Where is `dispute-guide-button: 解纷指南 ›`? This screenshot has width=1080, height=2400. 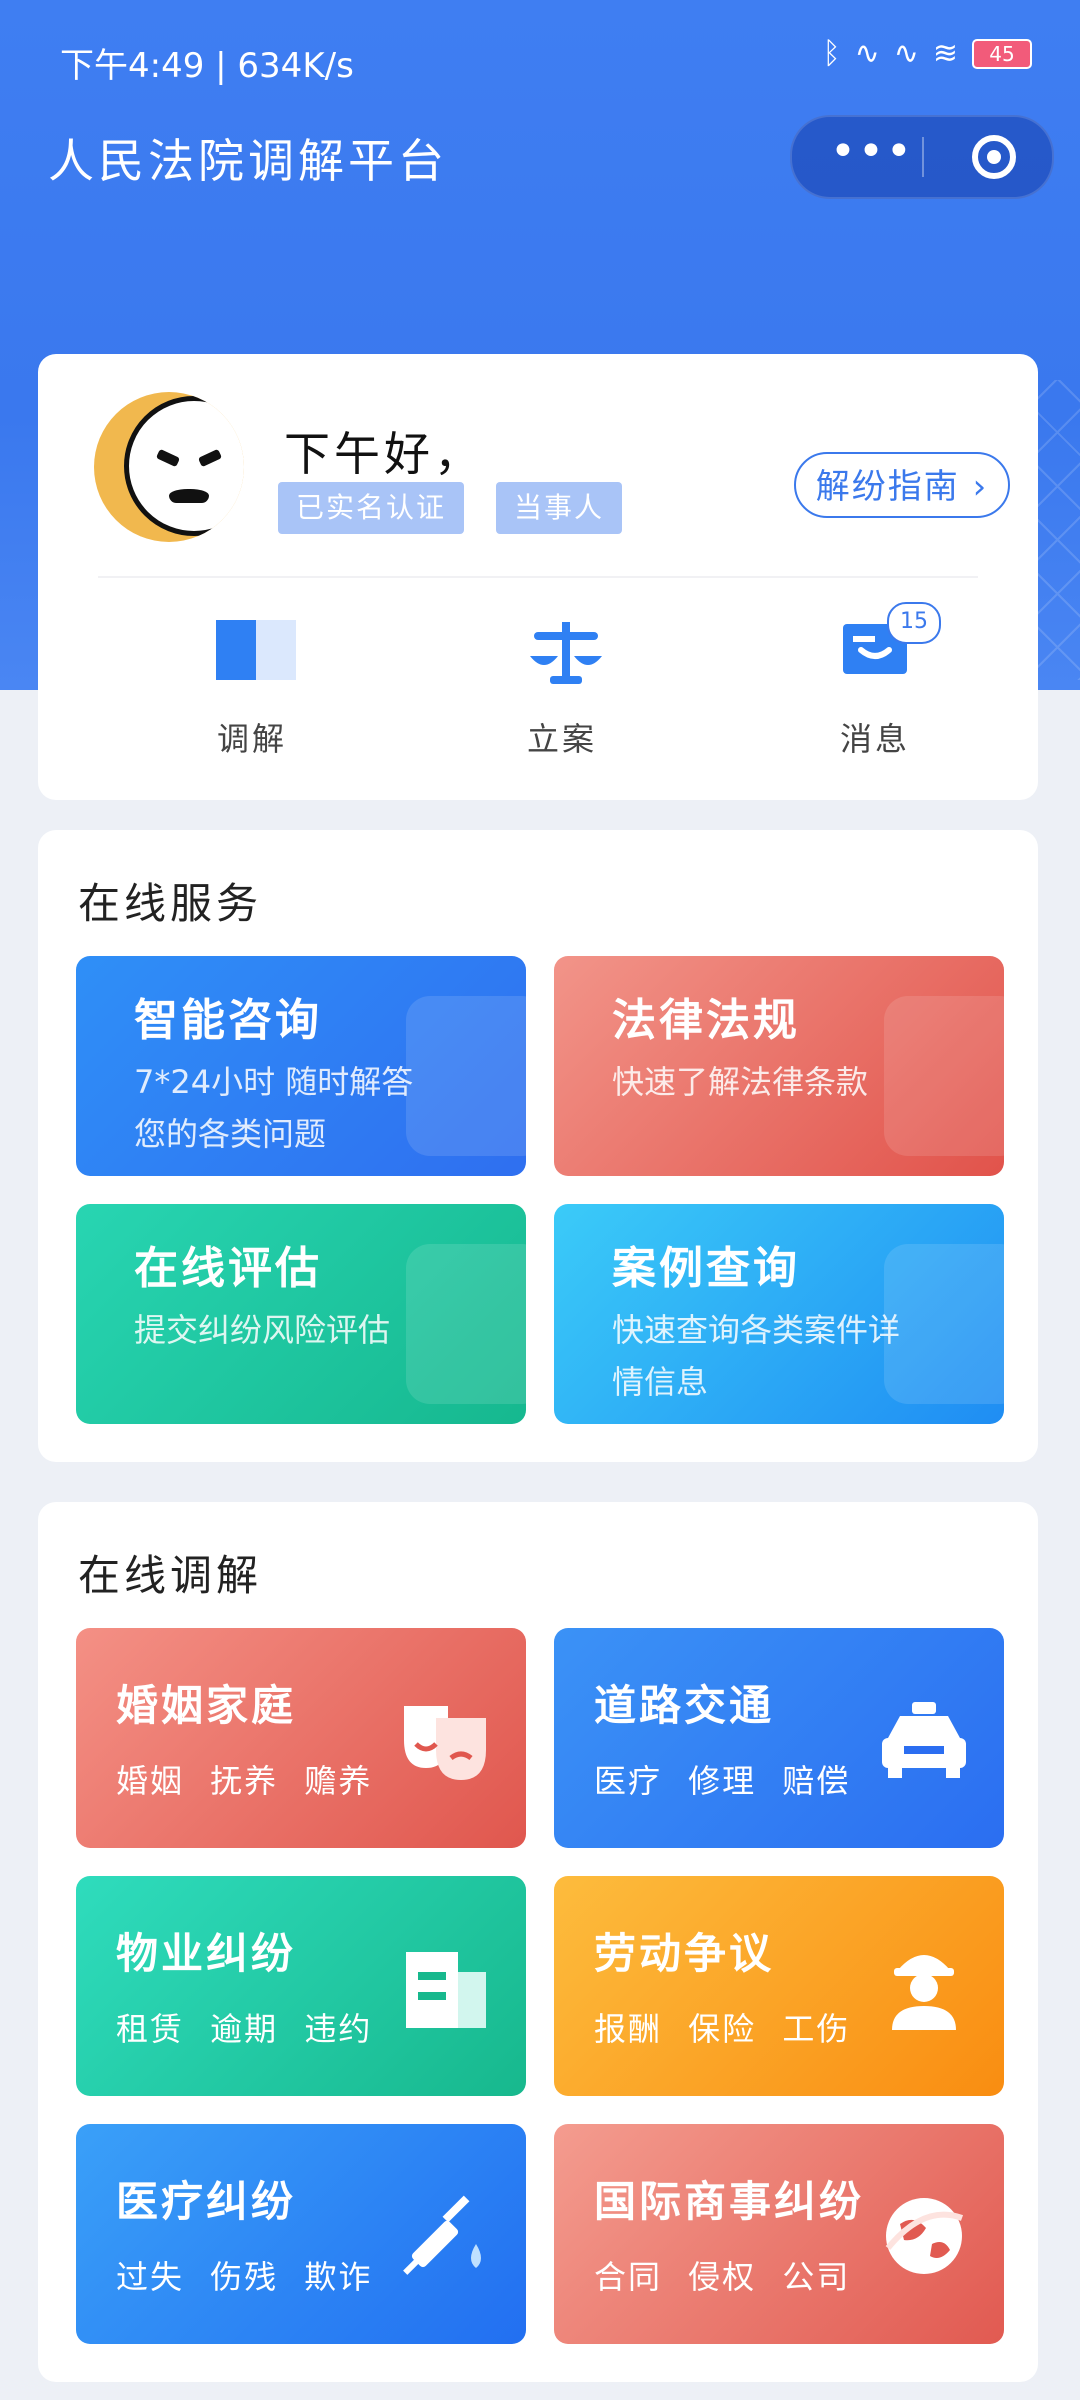 dispute-guide-button: 解纷指南 › is located at coordinates (902, 485).